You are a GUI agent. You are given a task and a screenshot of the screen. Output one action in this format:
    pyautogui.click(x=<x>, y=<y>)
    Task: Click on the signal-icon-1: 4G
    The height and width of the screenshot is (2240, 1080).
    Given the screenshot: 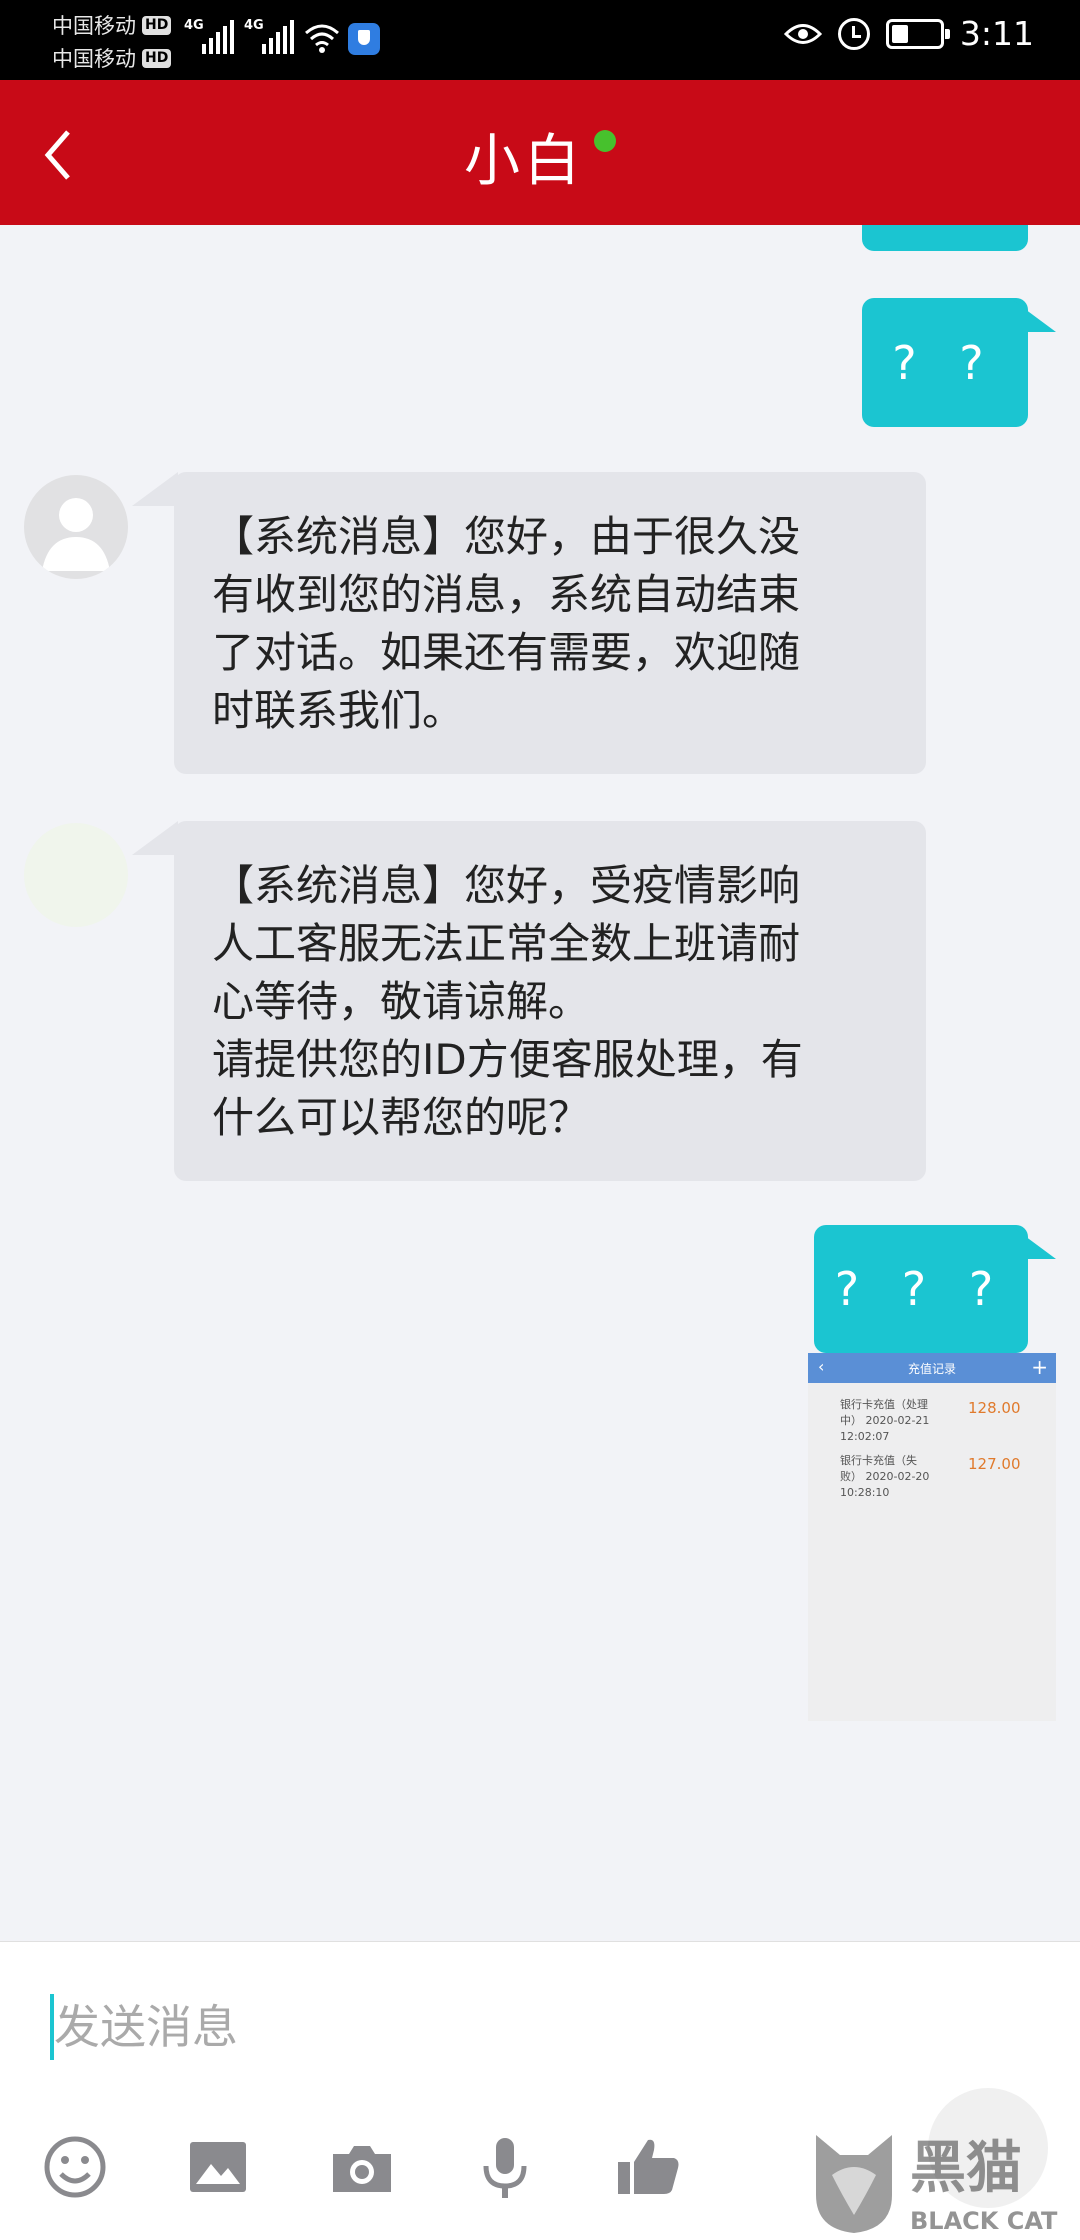 What is the action you would take?
    pyautogui.click(x=209, y=36)
    